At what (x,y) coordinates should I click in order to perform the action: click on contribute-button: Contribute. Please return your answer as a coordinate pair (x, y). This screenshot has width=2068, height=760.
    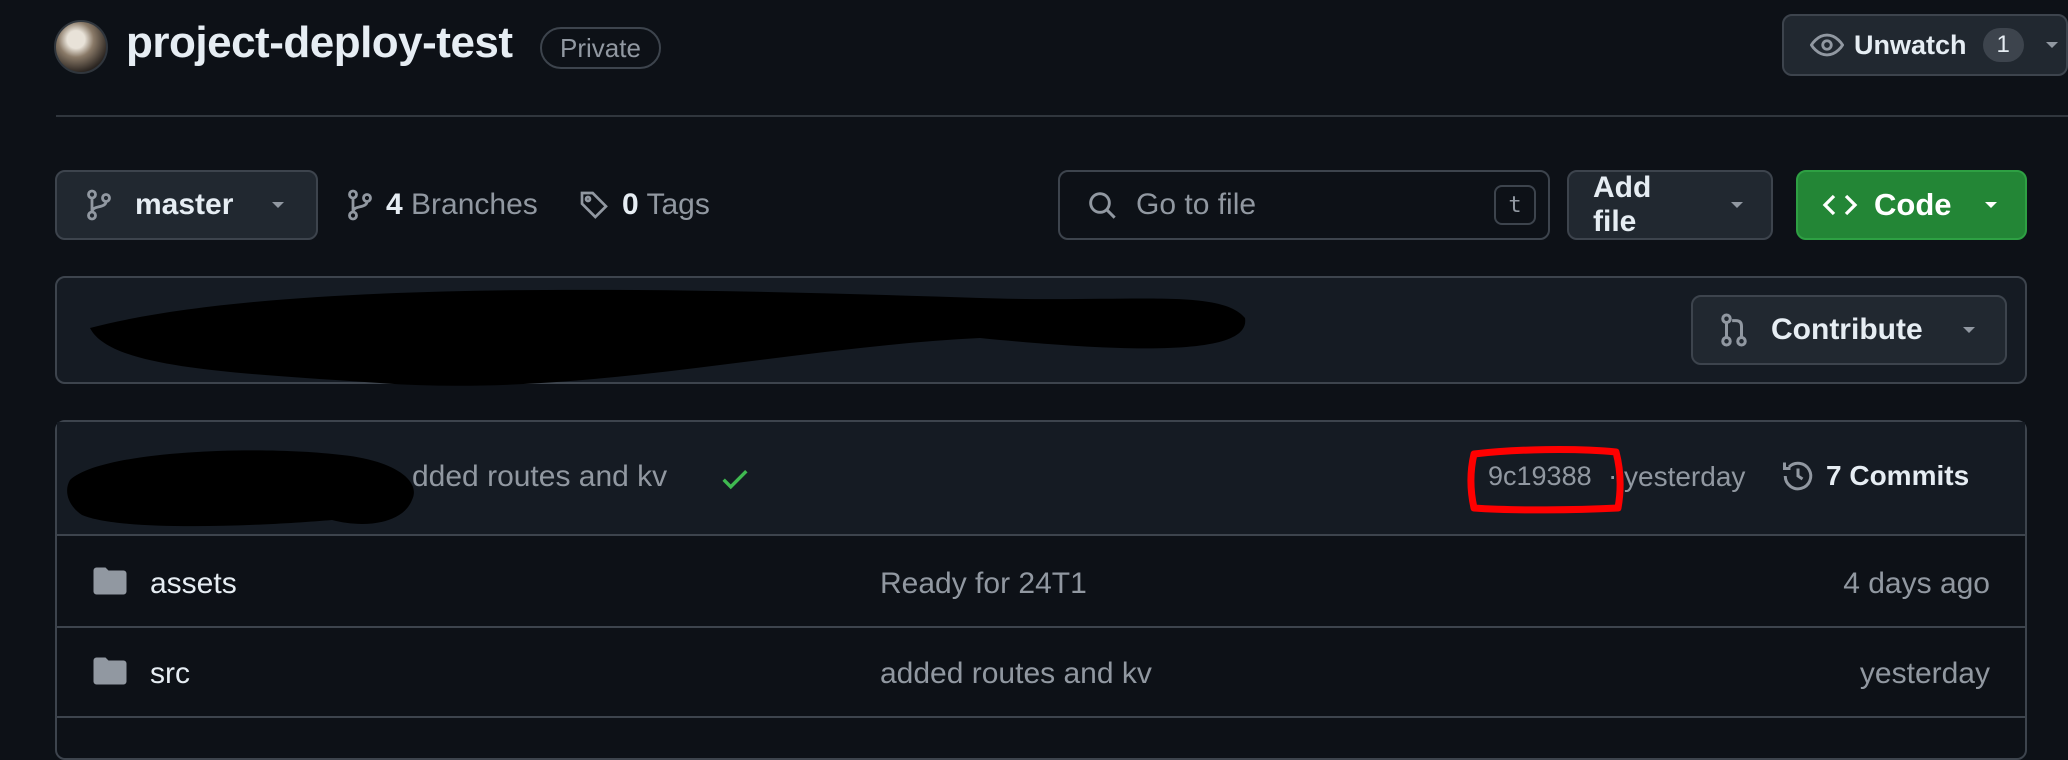
    Looking at the image, I should click on (1849, 330).